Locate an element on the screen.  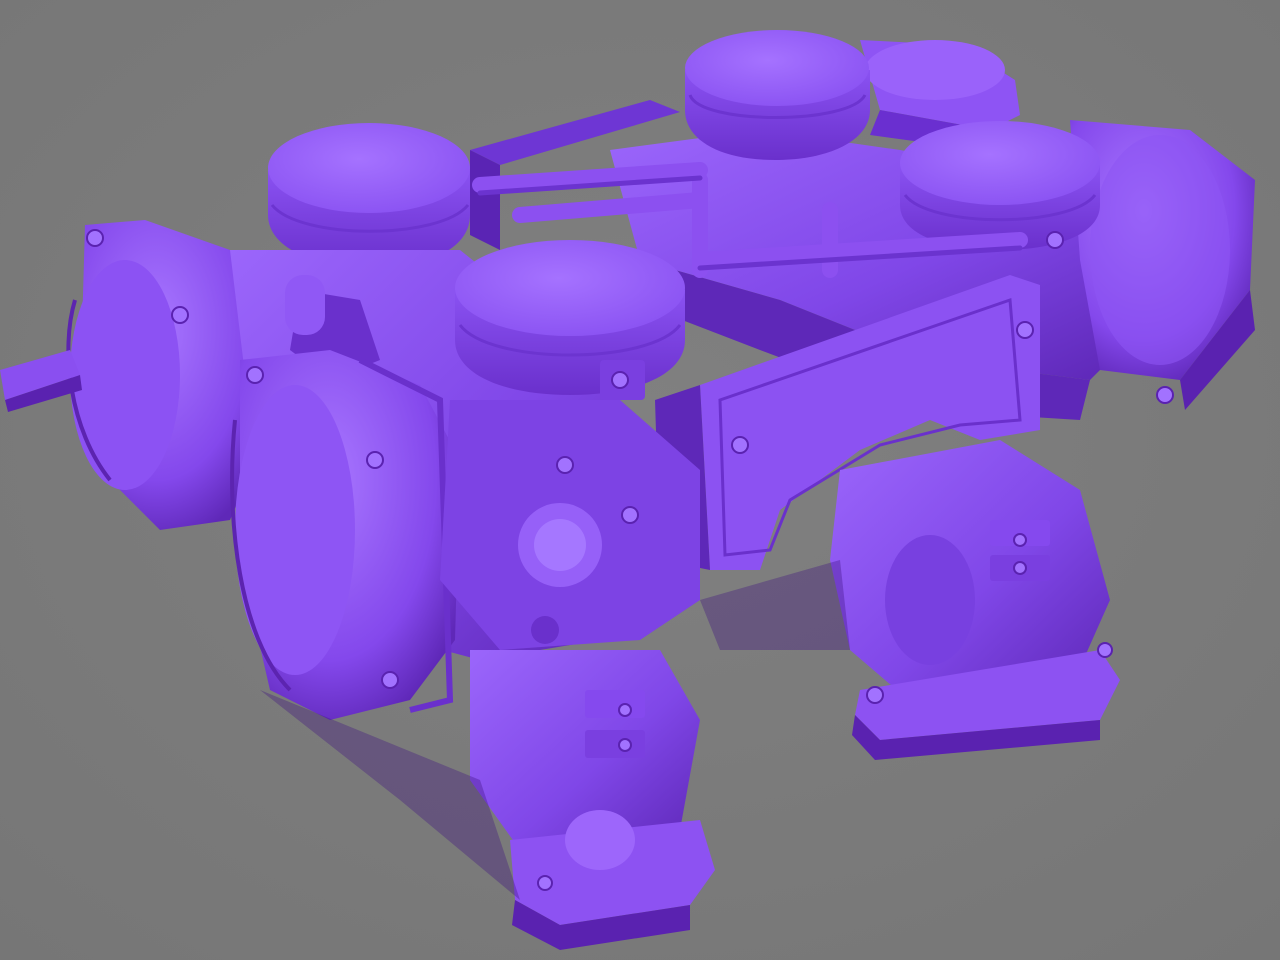
left-front-intake is located at coordinates (345, 535).